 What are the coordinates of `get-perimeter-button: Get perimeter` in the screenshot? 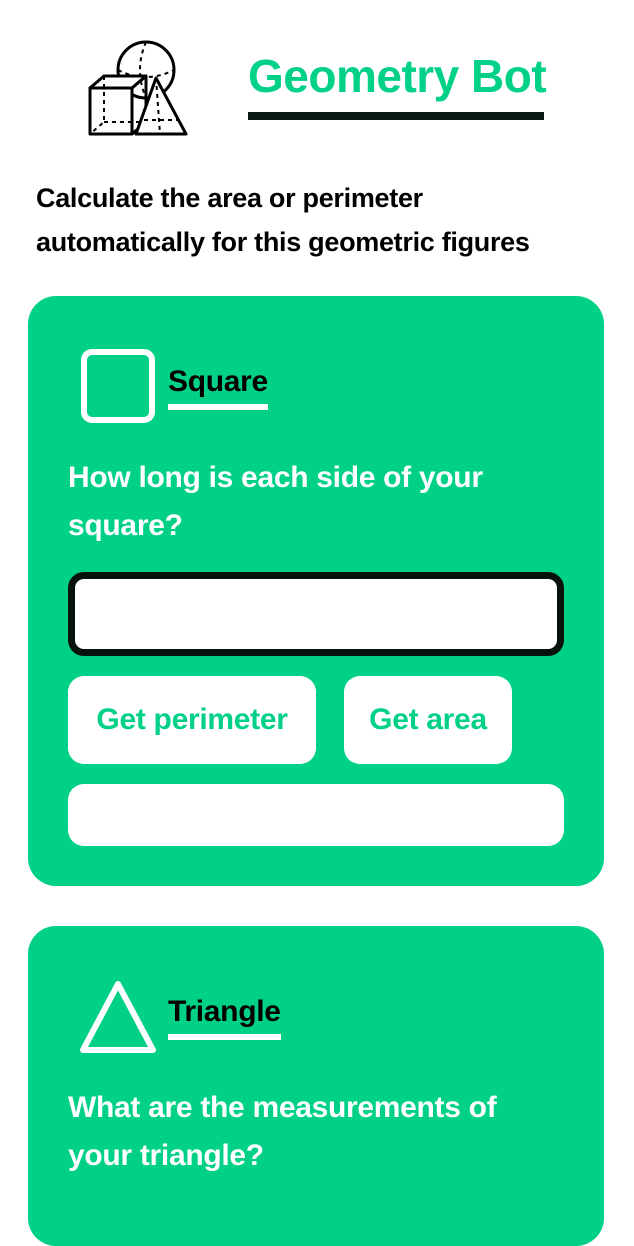 It's located at (192, 720).